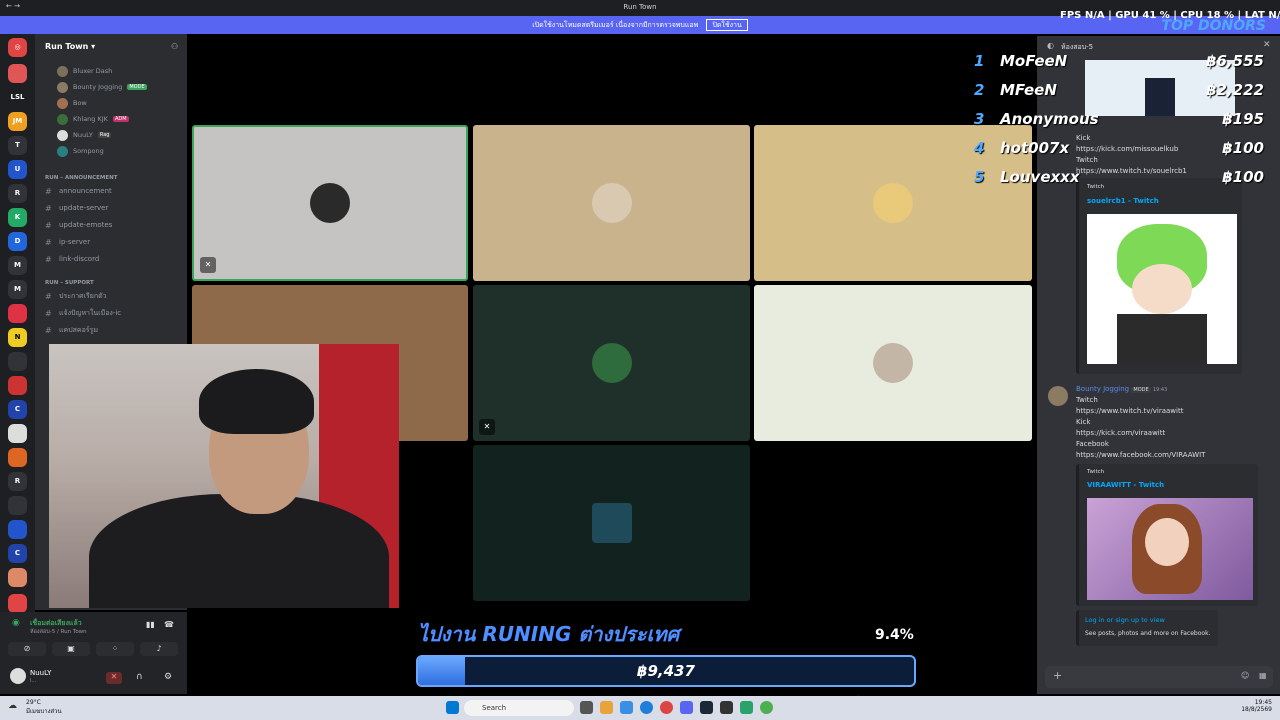 The image size is (1280, 720). I want to click on server-name: Run Town ▾, so click(70, 46).